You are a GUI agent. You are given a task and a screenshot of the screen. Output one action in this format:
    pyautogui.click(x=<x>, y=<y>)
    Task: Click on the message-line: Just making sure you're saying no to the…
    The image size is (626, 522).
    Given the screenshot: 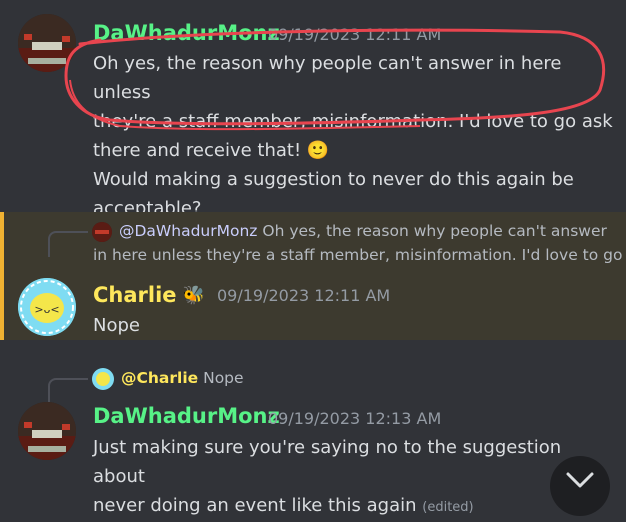 What is the action you would take?
    pyautogui.click(x=327, y=462)
    